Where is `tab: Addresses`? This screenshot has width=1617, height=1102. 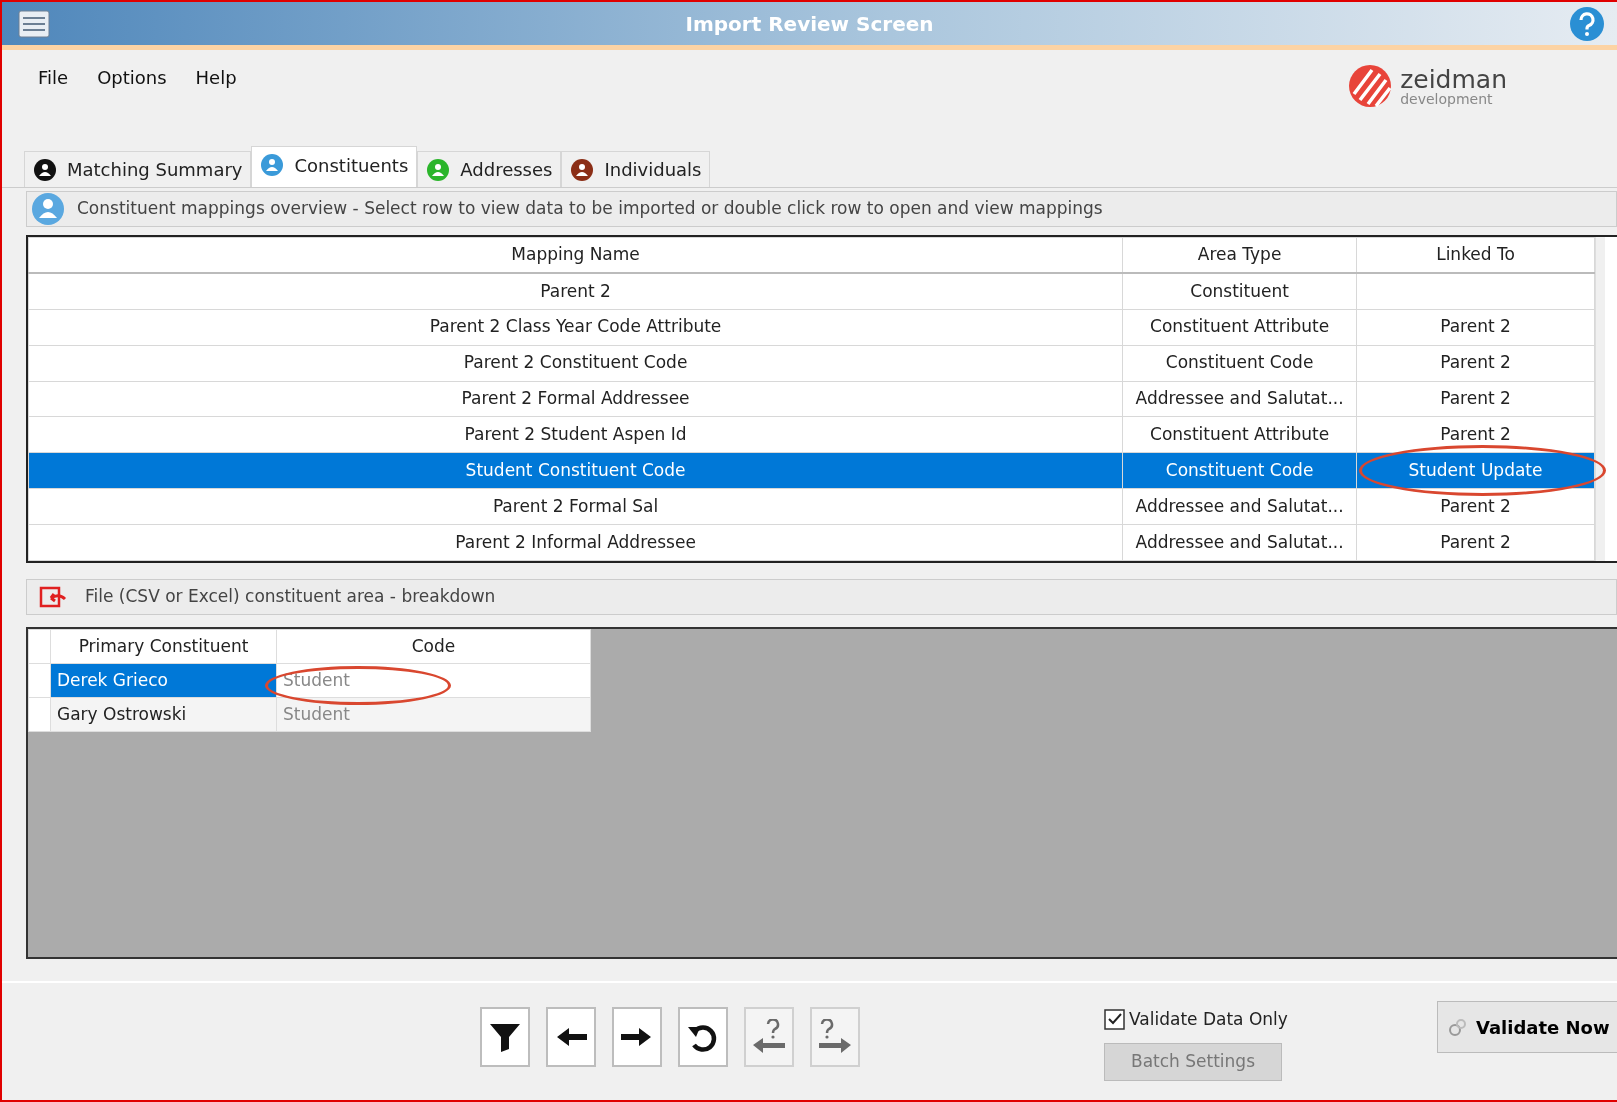
tab: Addresses is located at coordinates (489, 169).